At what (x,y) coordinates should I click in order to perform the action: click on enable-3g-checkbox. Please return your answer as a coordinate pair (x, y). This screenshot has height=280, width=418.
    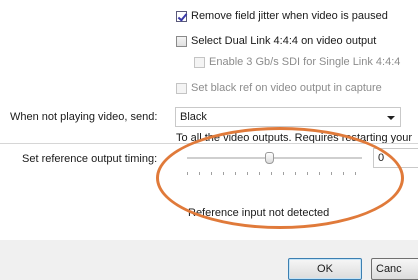
    Looking at the image, I should click on (199, 62).